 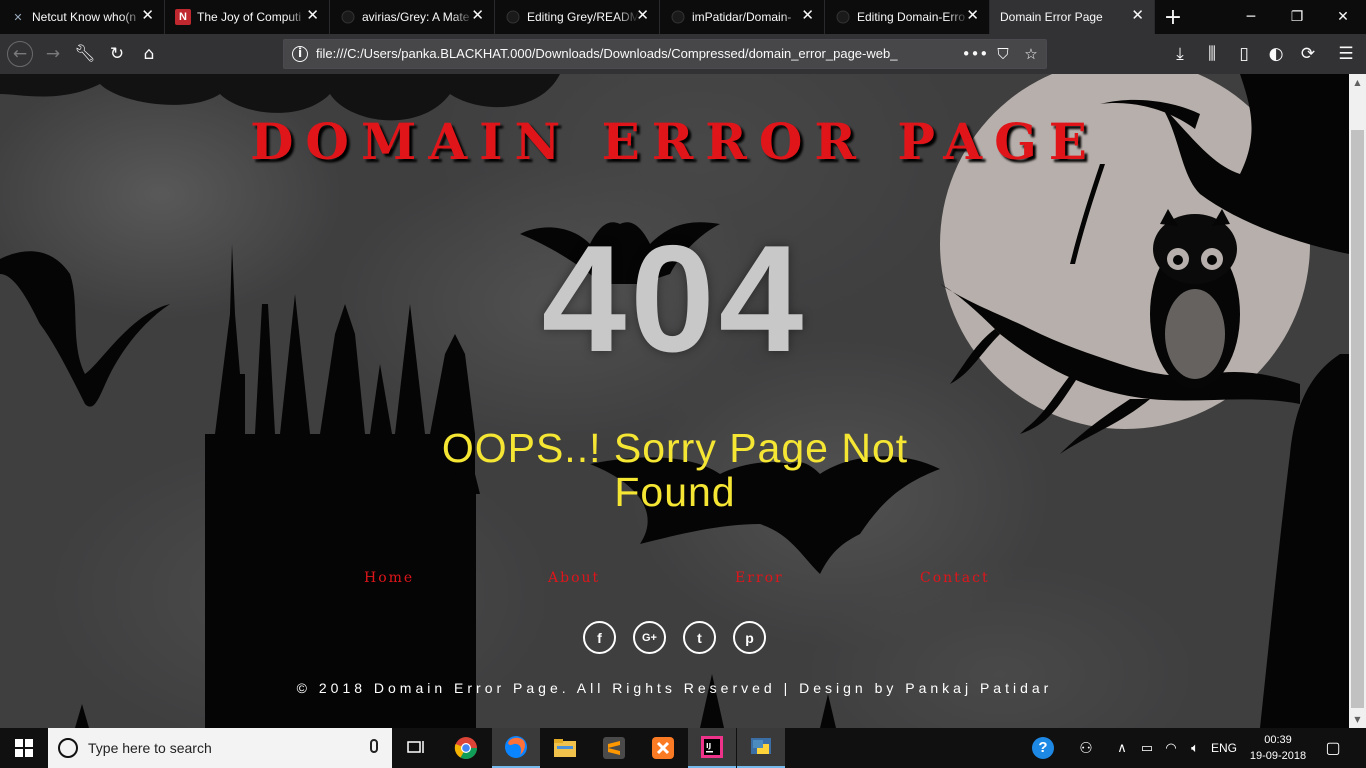 I want to click on scroll-up-arrow-icon: ▲, so click(x=1357, y=82).